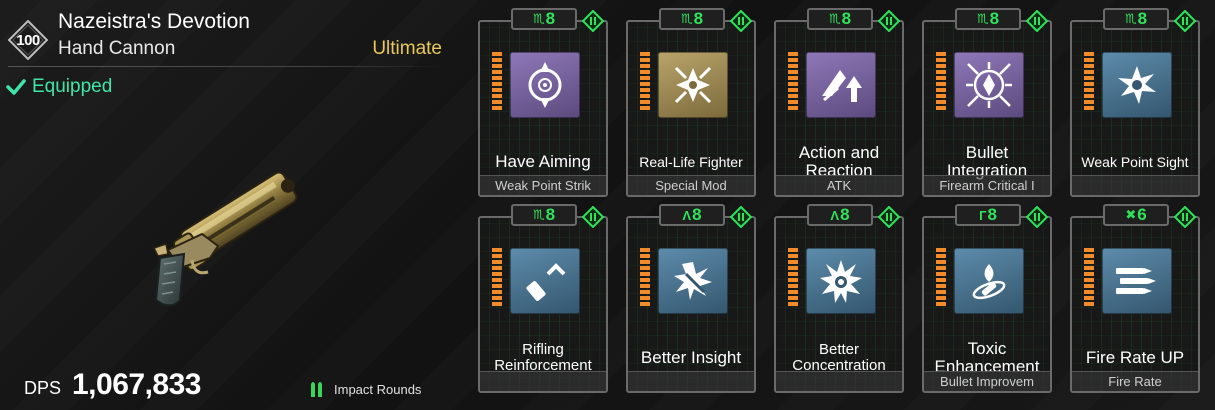 This screenshot has width=1215, height=410. I want to click on star-burst-icon, so click(841, 281).